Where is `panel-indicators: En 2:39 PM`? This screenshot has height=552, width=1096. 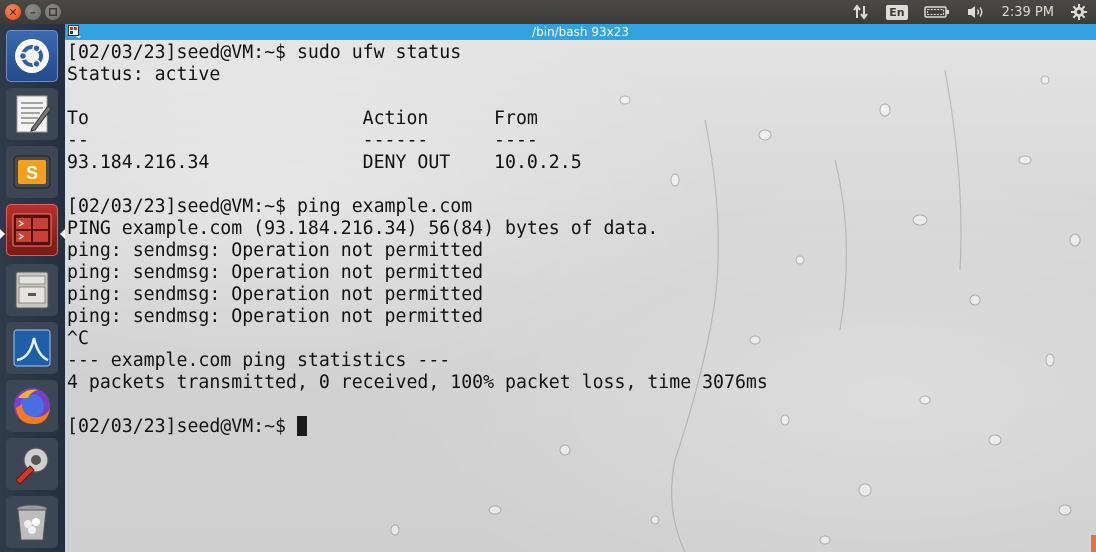 panel-indicators: En 2:39 PM is located at coordinates (970, 12).